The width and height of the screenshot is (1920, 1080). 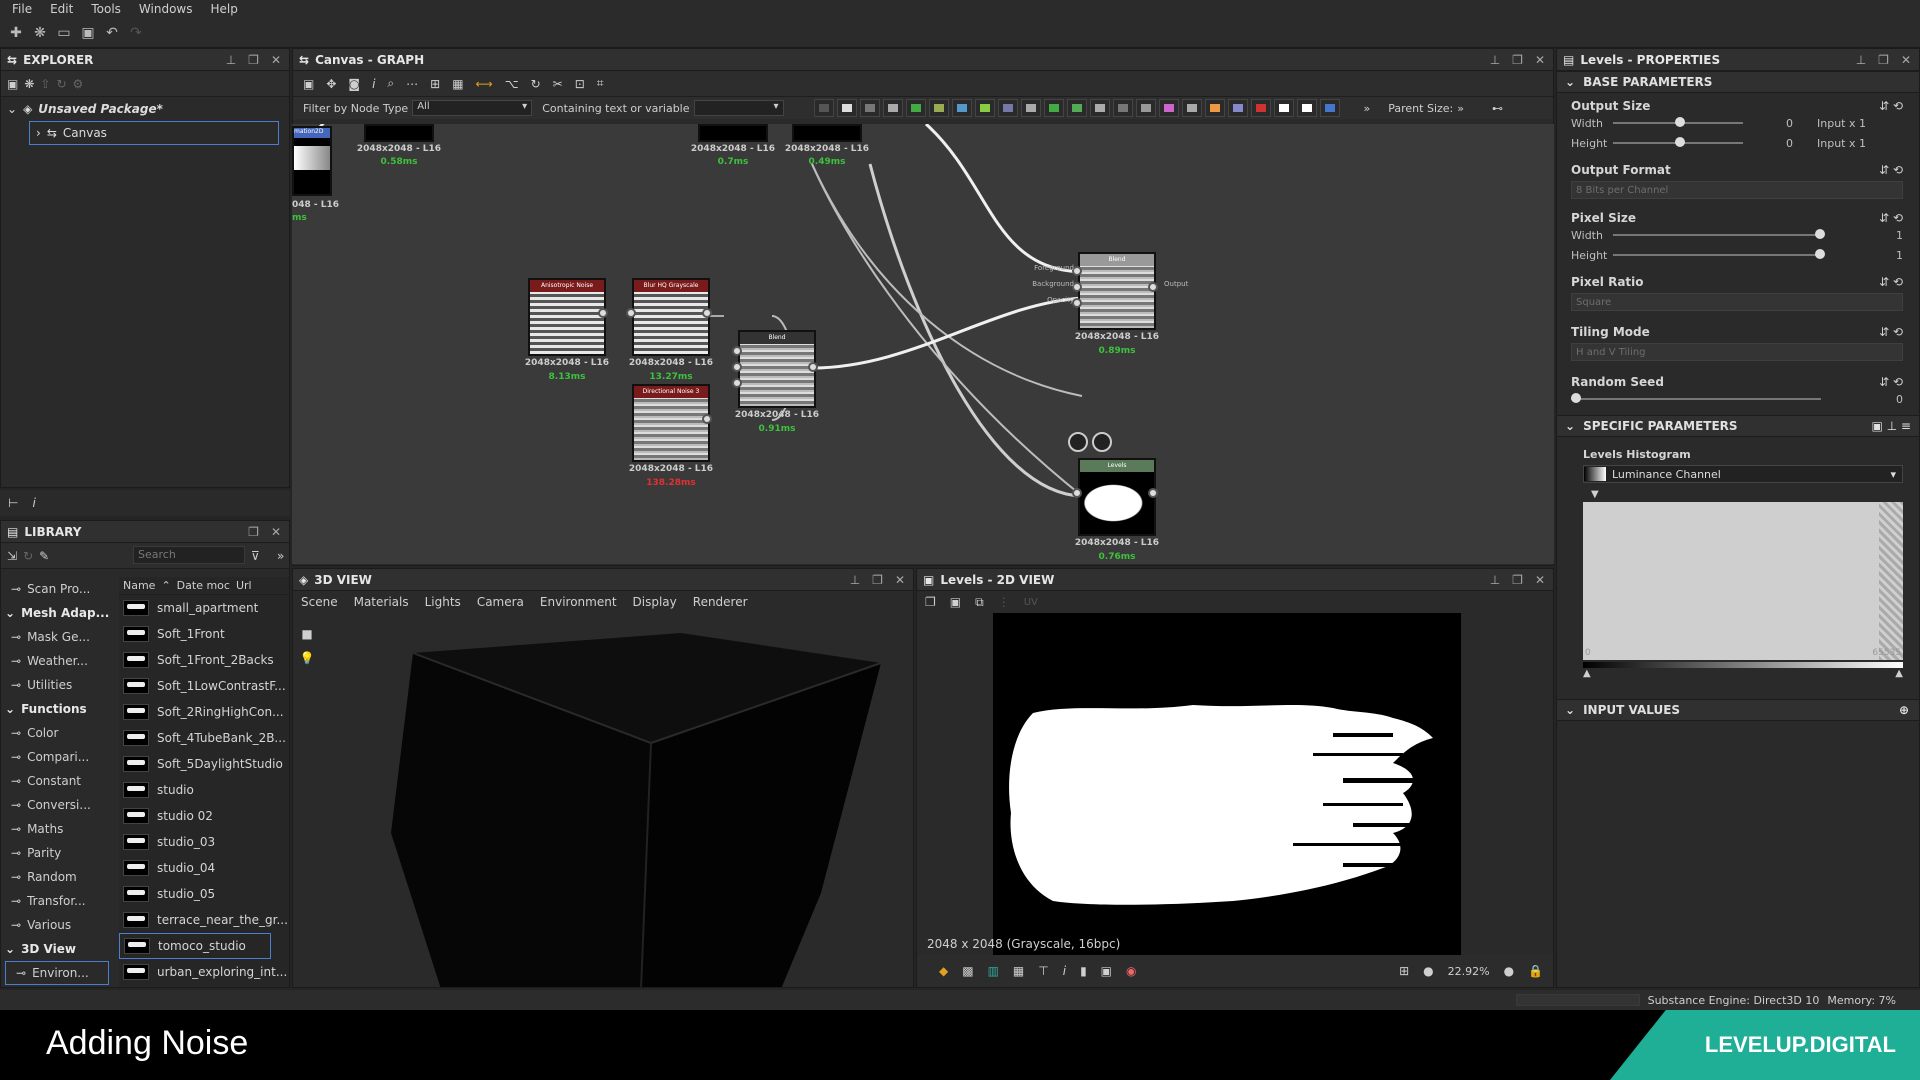 What do you see at coordinates (204, 868) in the screenshot?
I see `library-item: studio_04` at bounding box center [204, 868].